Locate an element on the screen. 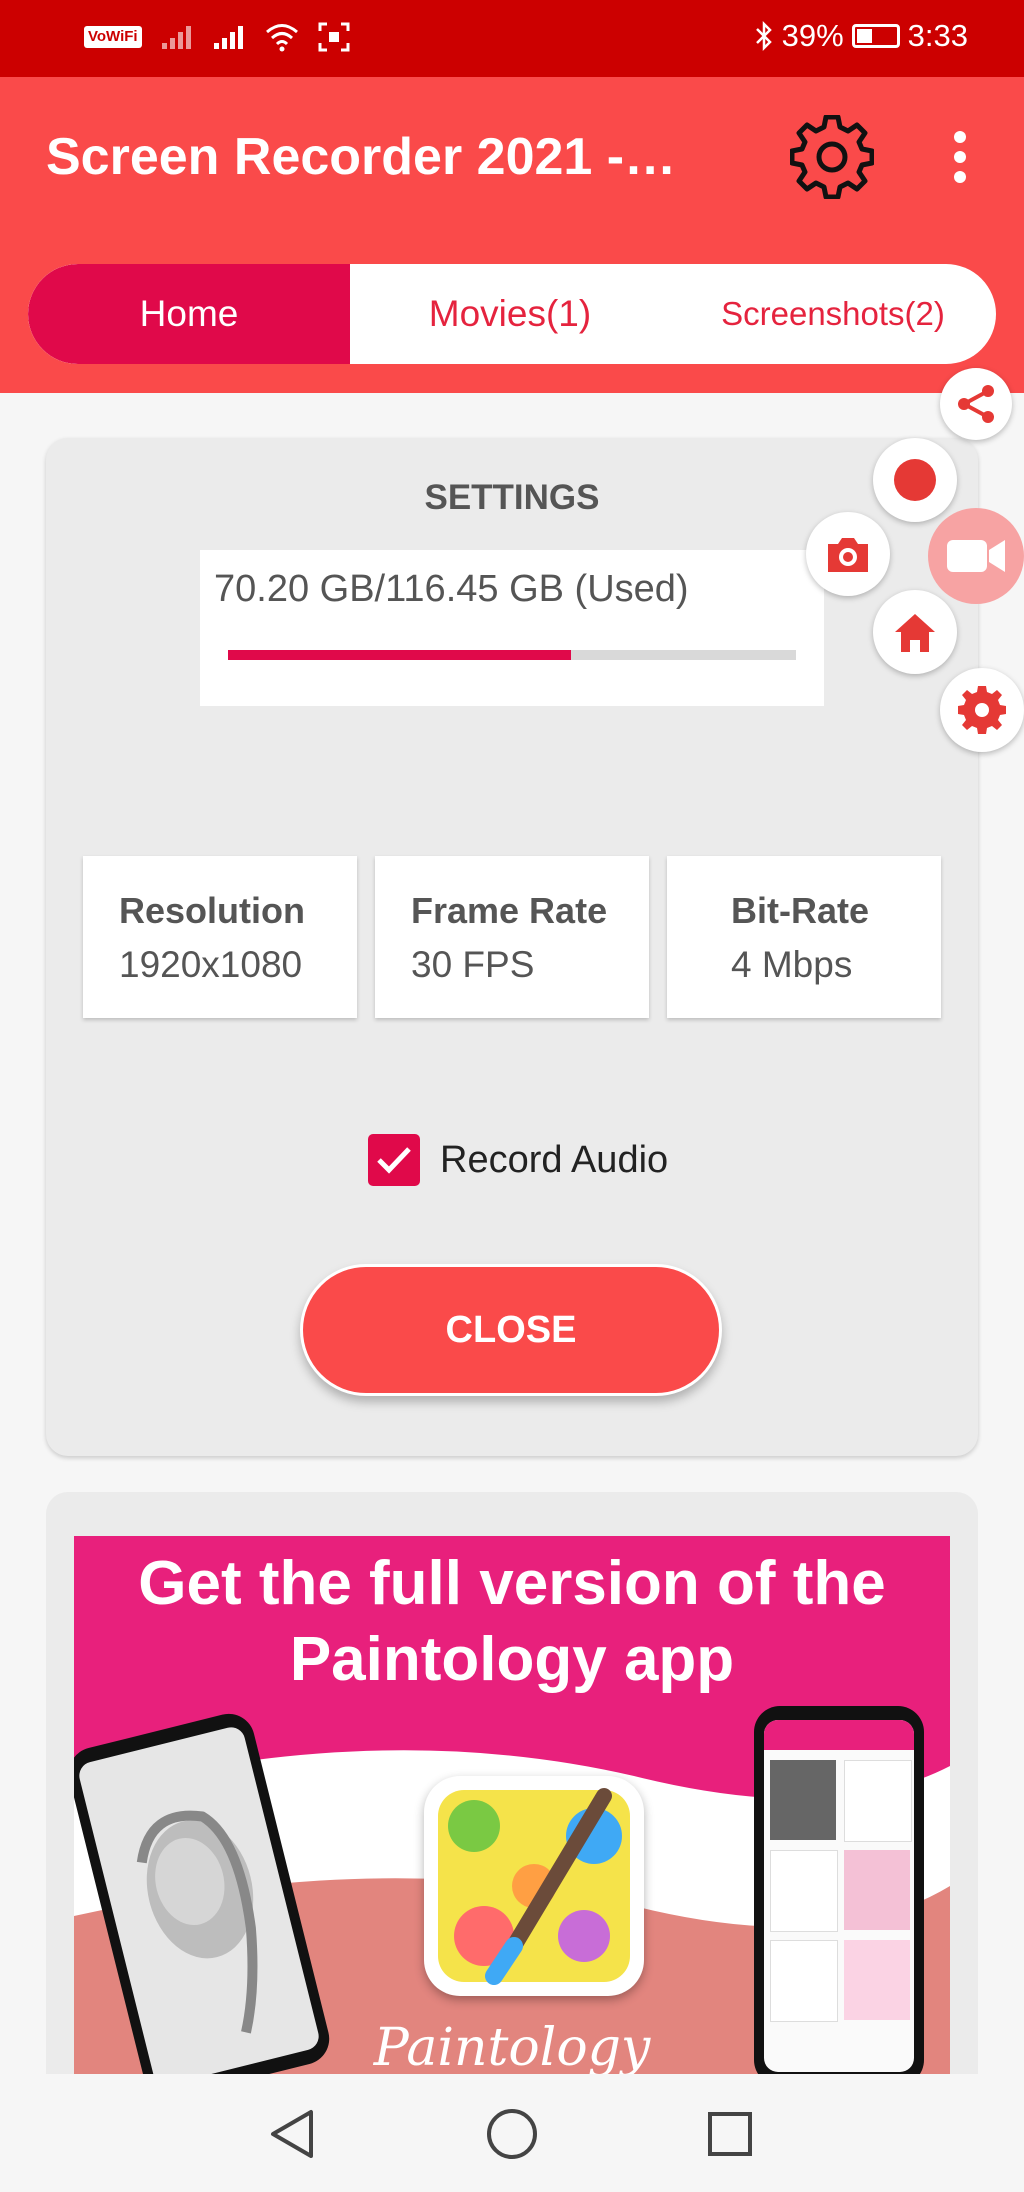 The image size is (1024, 2192). resolution-label: Resolution is located at coordinates (212, 910).